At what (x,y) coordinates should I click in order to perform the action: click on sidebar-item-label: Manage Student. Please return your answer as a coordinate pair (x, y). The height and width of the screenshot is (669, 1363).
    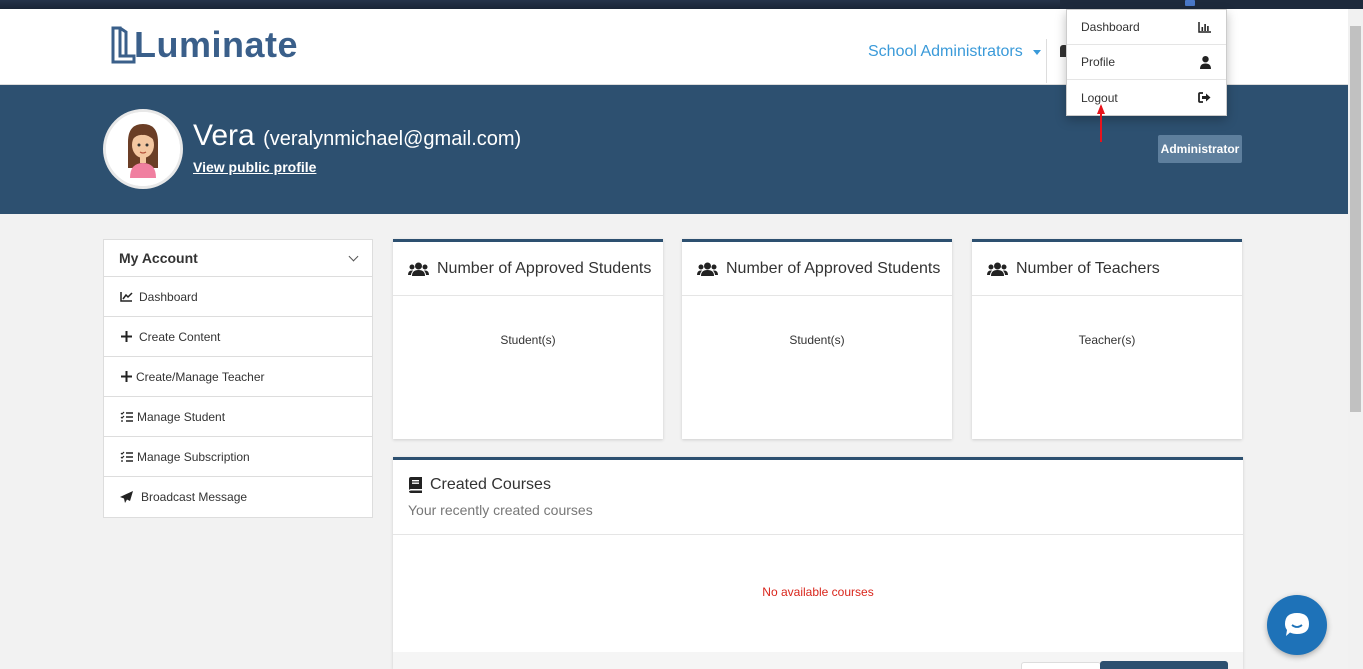
    Looking at the image, I should click on (181, 416).